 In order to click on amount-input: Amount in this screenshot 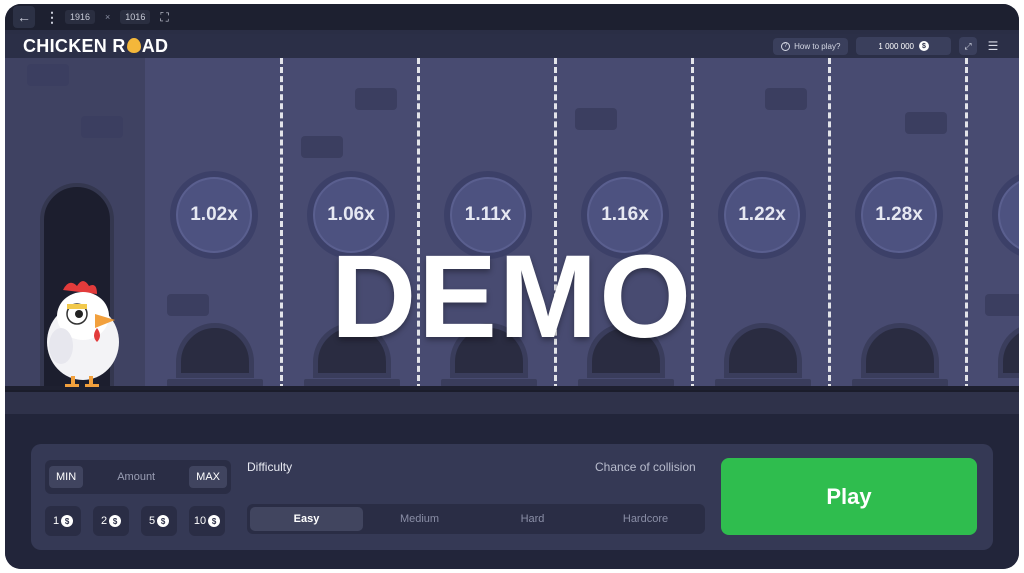, I will do `click(136, 477)`.